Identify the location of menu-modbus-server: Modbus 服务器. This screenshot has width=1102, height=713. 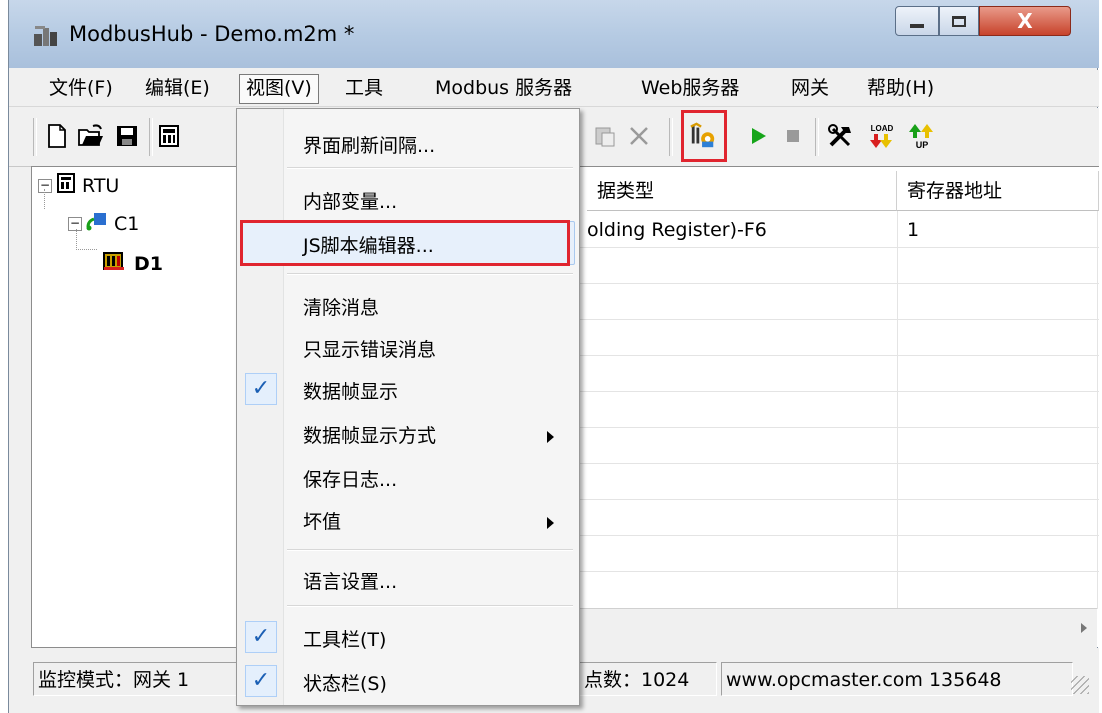
(503, 88).